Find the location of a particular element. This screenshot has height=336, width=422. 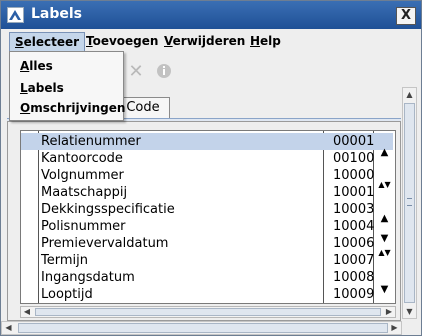

row-code: 10003 is located at coordinates (354, 209).